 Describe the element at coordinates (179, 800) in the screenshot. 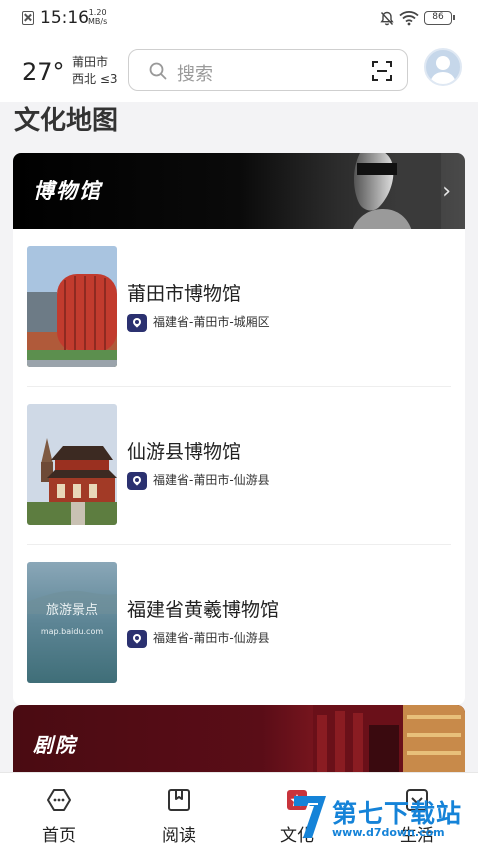

I see `book-icon` at that location.